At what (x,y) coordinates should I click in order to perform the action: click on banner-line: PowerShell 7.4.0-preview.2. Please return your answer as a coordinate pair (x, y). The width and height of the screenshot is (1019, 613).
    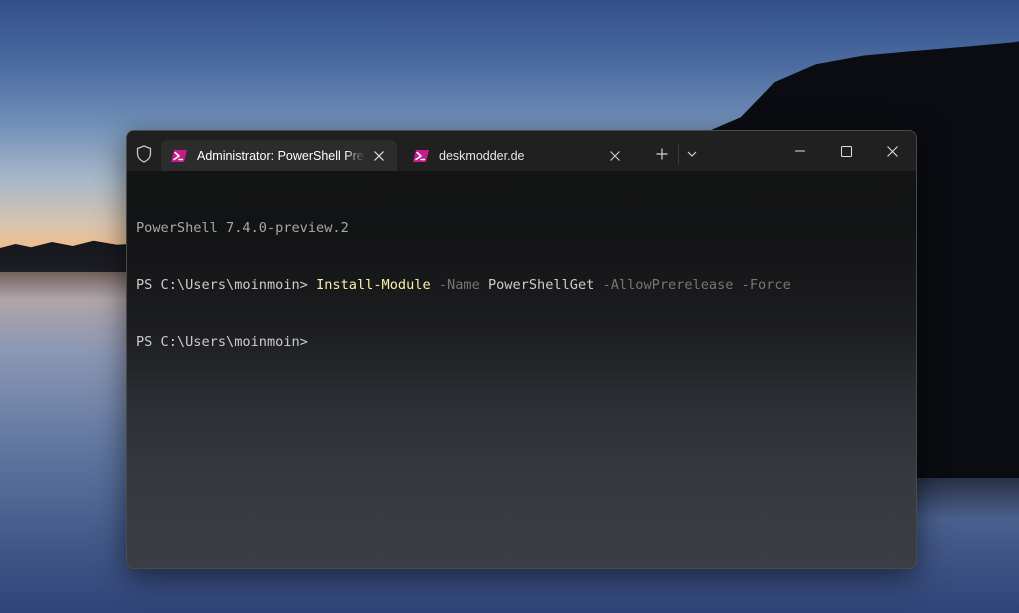
    Looking at the image, I should click on (463, 228).